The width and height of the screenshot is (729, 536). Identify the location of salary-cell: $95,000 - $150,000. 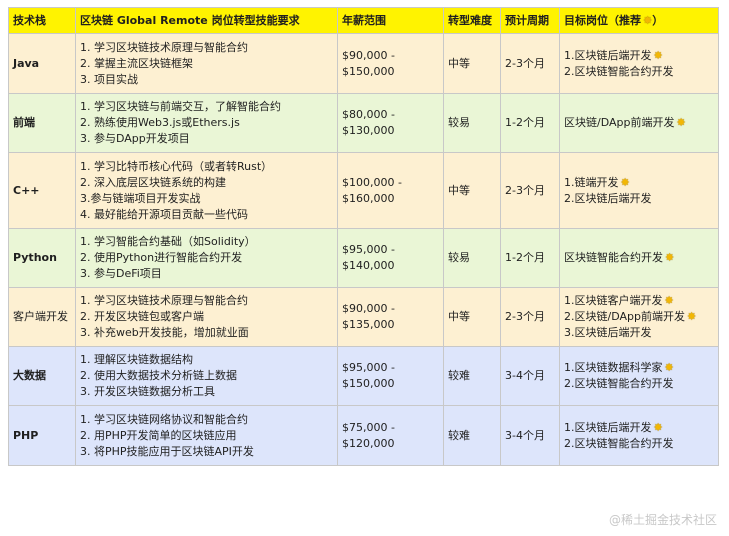
(390, 376).